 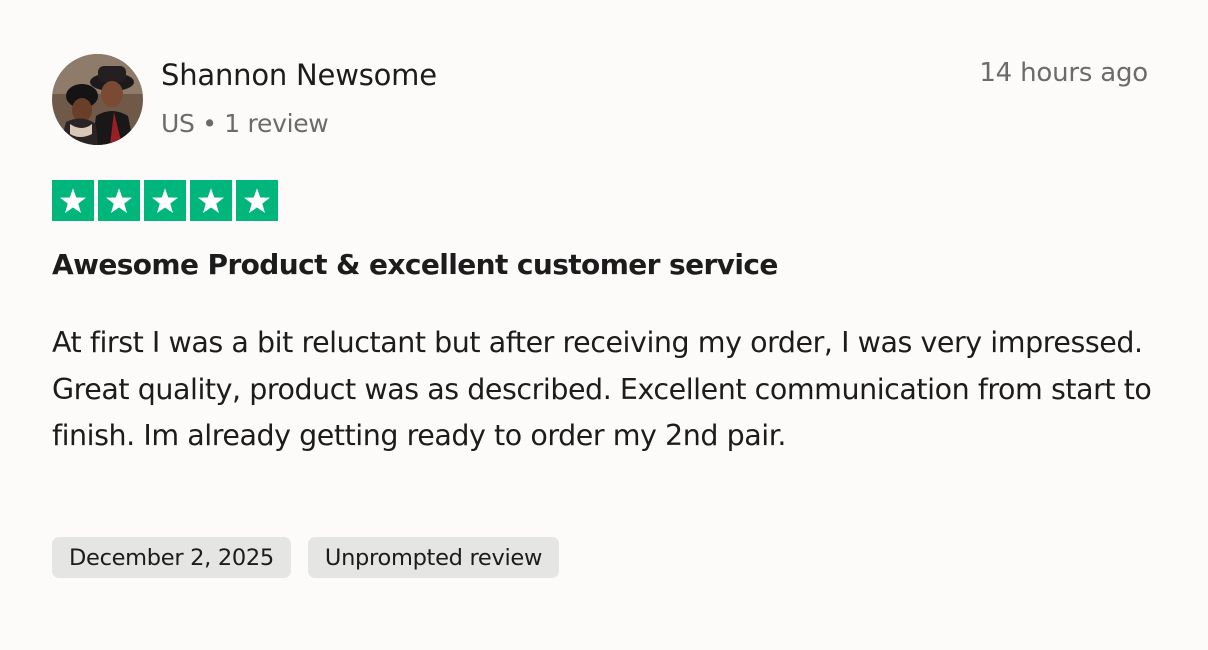 I want to click on reviewer-avatar, so click(x=97, y=99).